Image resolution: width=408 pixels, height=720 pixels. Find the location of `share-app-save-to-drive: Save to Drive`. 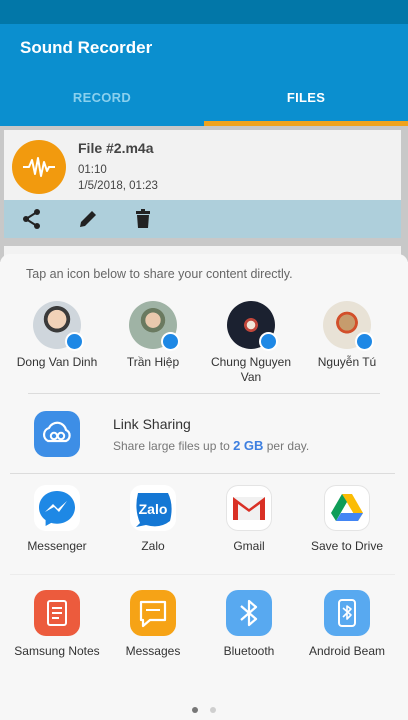

share-app-save-to-drive: Save to Drive is located at coordinates (347, 519).